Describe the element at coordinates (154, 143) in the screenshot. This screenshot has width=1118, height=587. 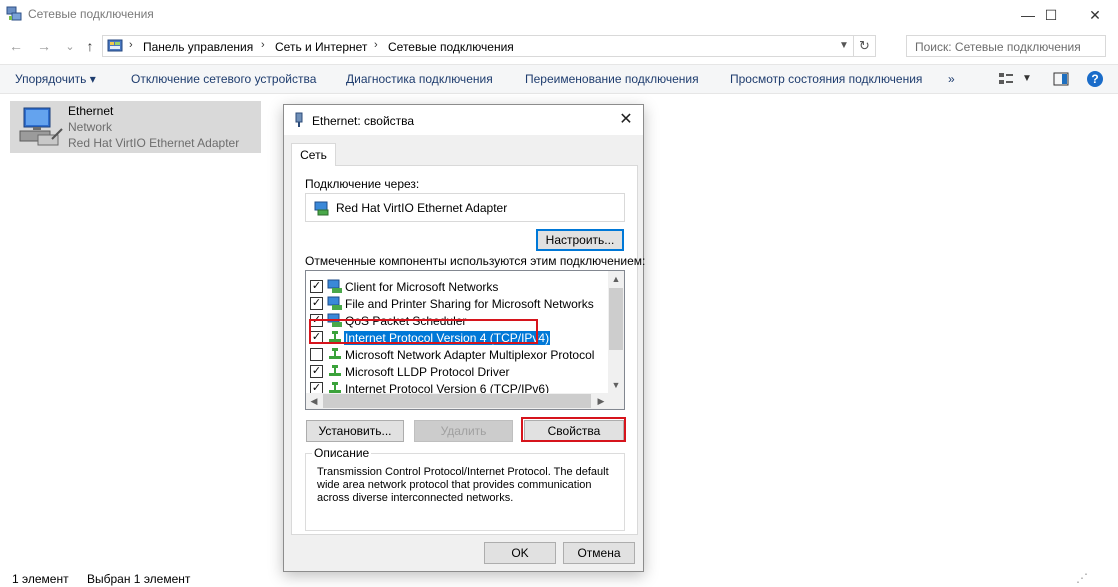
I see `connection-adapter: Red Hat VirtIO Ethernet Adapter` at that location.